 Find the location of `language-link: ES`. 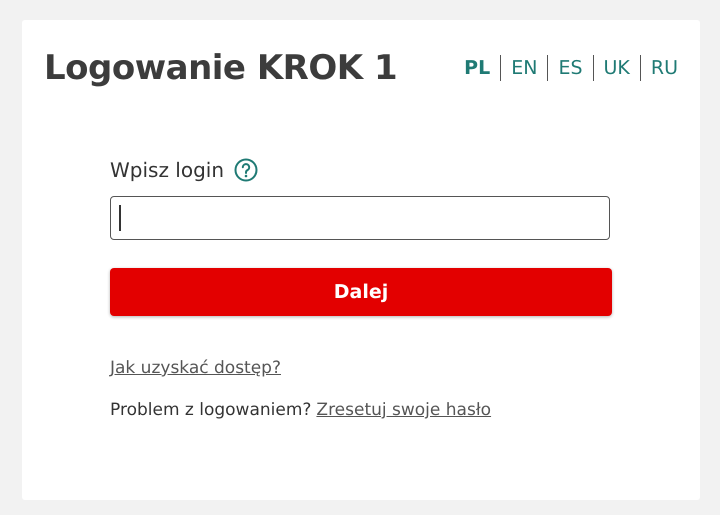

language-link: ES is located at coordinates (570, 68).